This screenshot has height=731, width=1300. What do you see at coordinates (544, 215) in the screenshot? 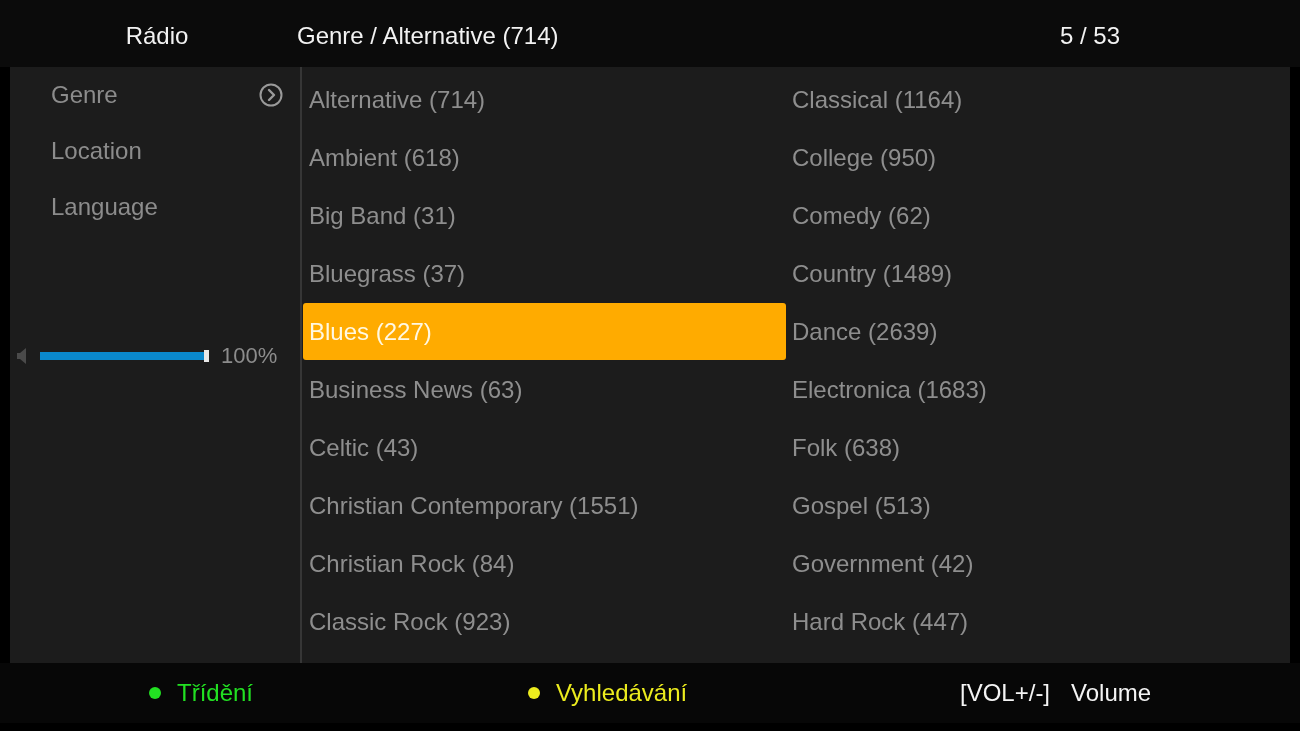
I see `directory-item: Big Band (31)` at bounding box center [544, 215].